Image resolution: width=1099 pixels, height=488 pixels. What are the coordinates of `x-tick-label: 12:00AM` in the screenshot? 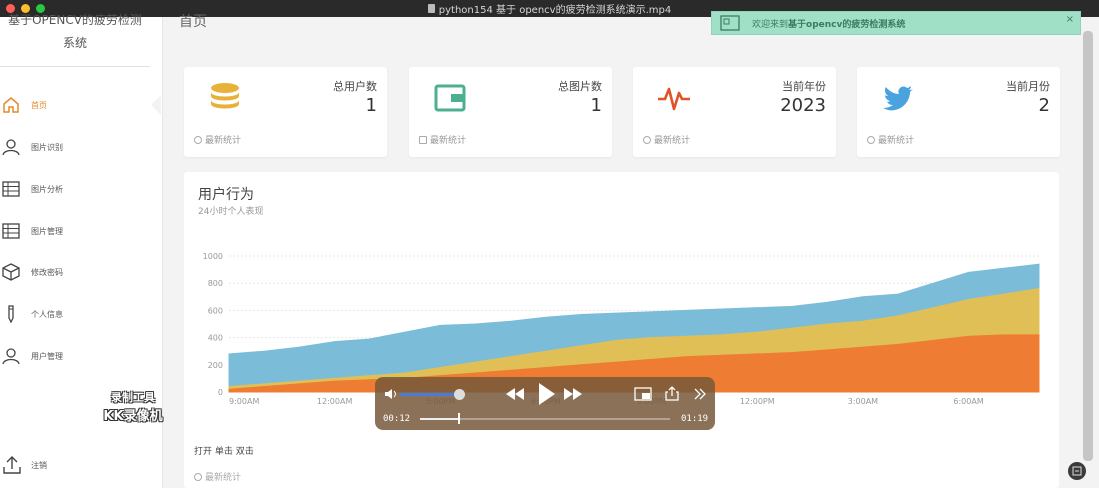 It's located at (335, 401).